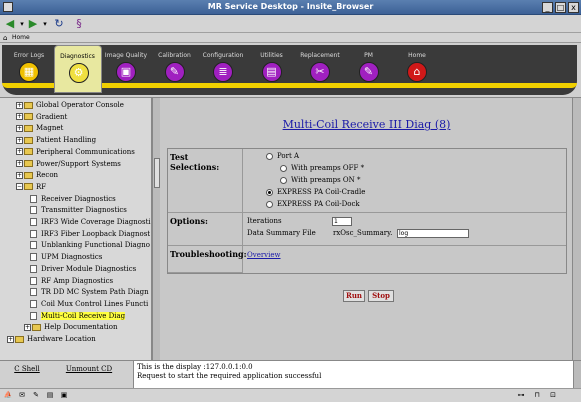 The height and width of the screenshot is (402, 581). What do you see at coordinates (342, 221) in the screenshot?
I see `iterations-field: 1` at bounding box center [342, 221].